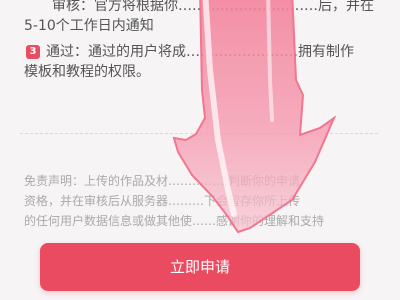 This screenshot has height=300, width=400. I want to click on disclaimer-line-2: 资格，并在审核后从服务器………下会留存你所上传, so click(162, 201).